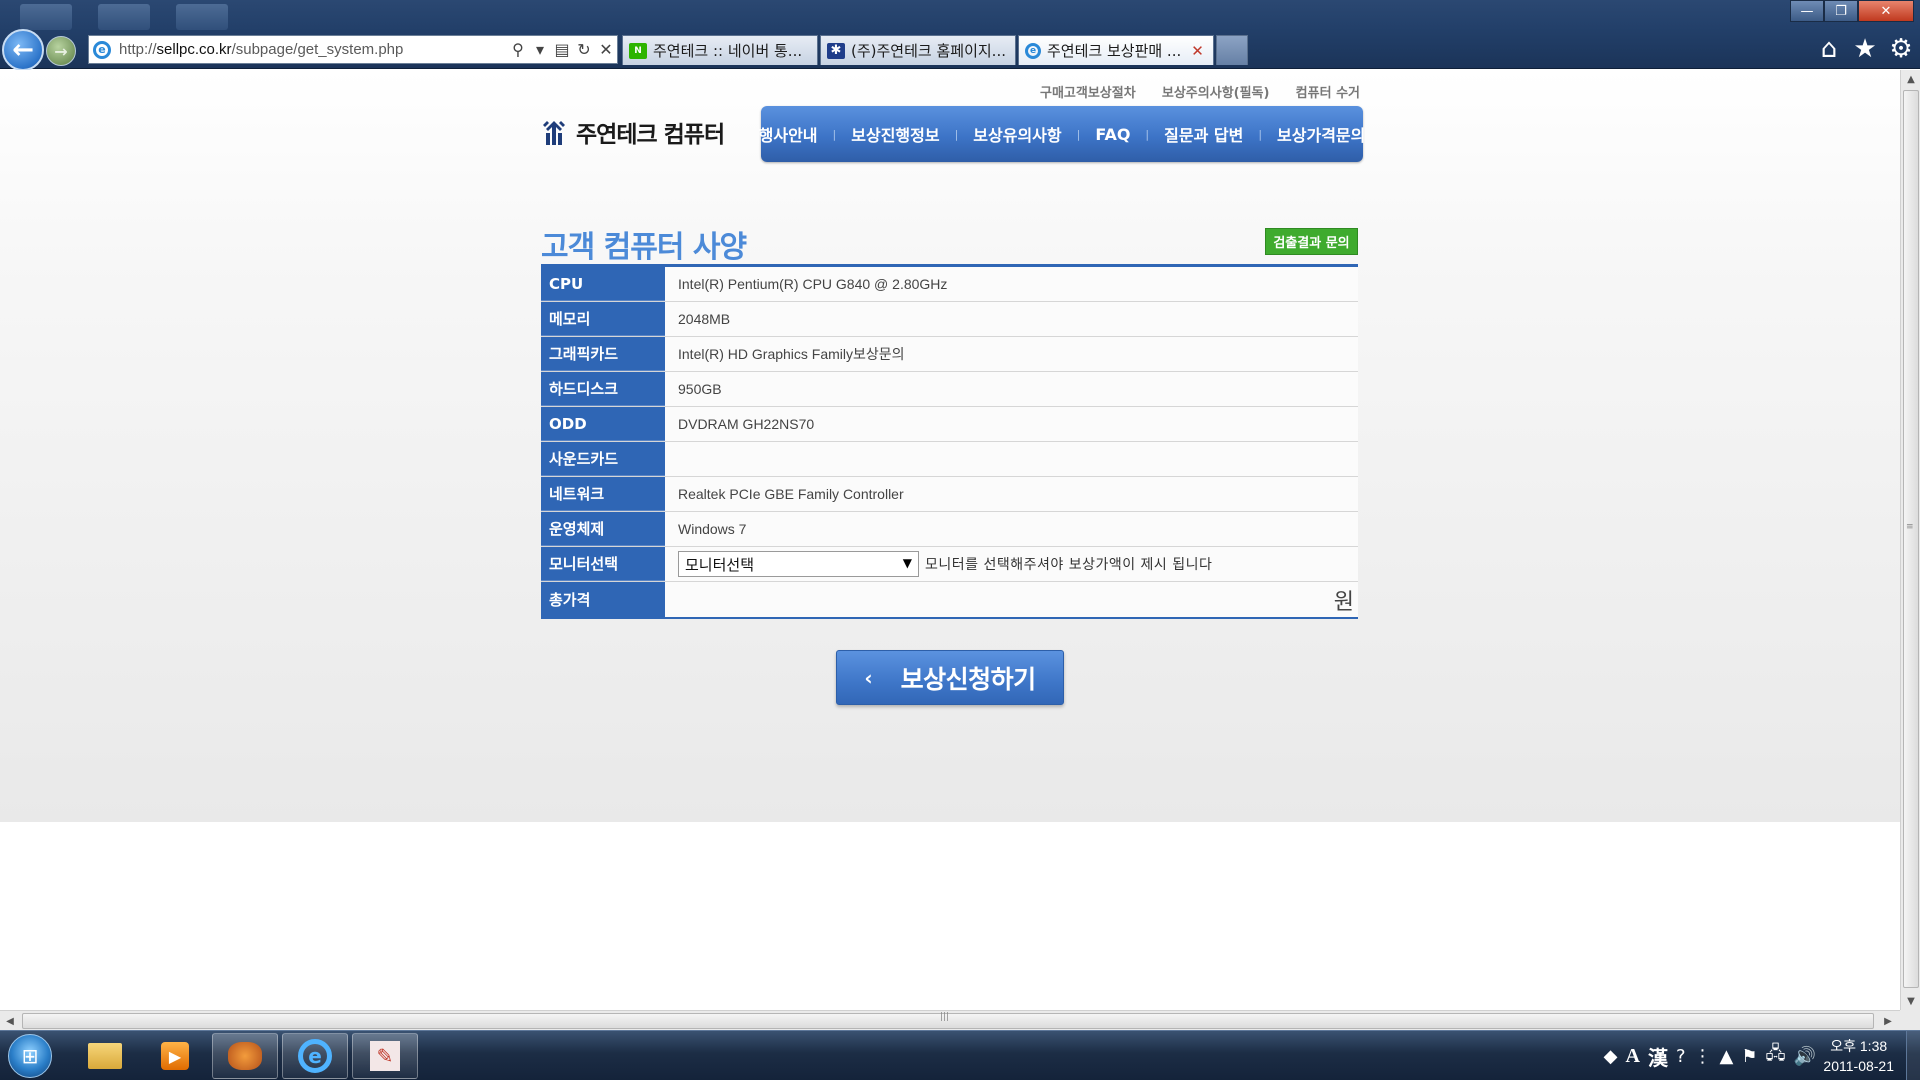  What do you see at coordinates (1321, 134) in the screenshot?
I see `nav-price-inquiry: 보상가격문의` at bounding box center [1321, 134].